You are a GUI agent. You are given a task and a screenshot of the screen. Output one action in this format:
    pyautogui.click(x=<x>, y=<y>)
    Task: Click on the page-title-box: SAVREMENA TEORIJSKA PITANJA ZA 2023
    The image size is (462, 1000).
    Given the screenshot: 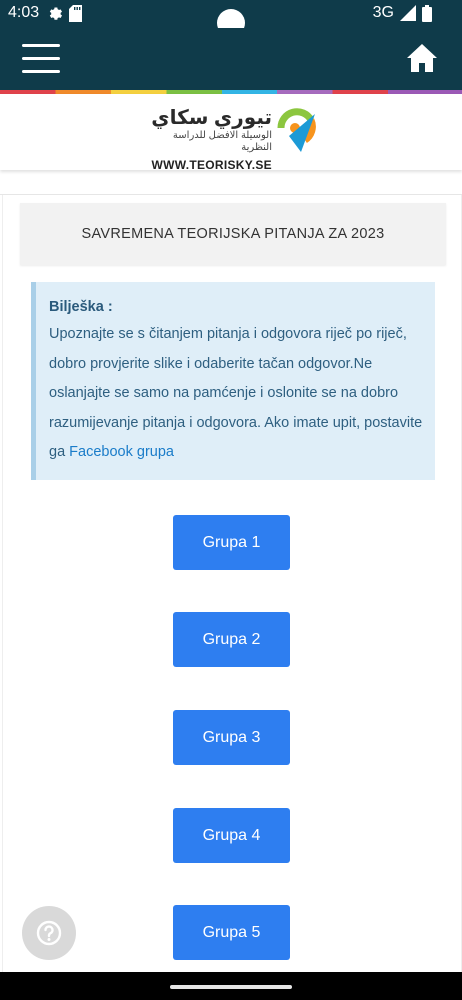 What is the action you would take?
    pyautogui.click(x=233, y=234)
    